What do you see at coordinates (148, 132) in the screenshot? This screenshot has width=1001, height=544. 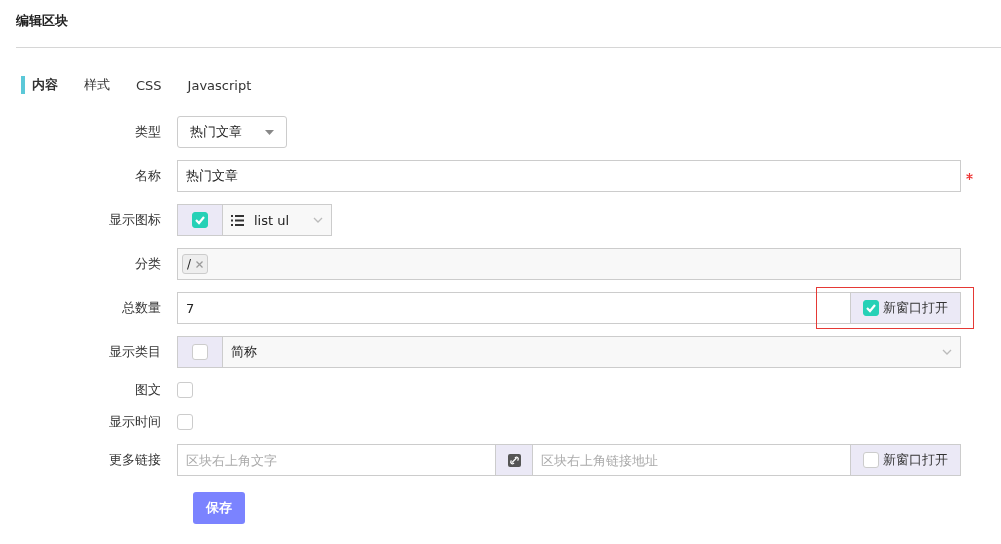 I see `field-label: 类型` at bounding box center [148, 132].